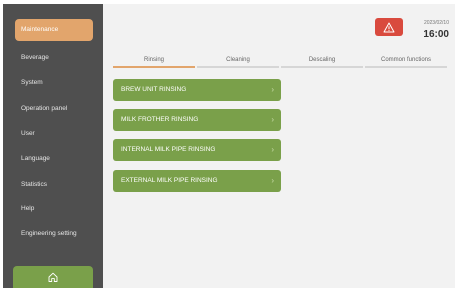 The height and width of the screenshot is (288, 456). What do you see at coordinates (54, 83) in the screenshot?
I see `sidebar-item-system: System` at bounding box center [54, 83].